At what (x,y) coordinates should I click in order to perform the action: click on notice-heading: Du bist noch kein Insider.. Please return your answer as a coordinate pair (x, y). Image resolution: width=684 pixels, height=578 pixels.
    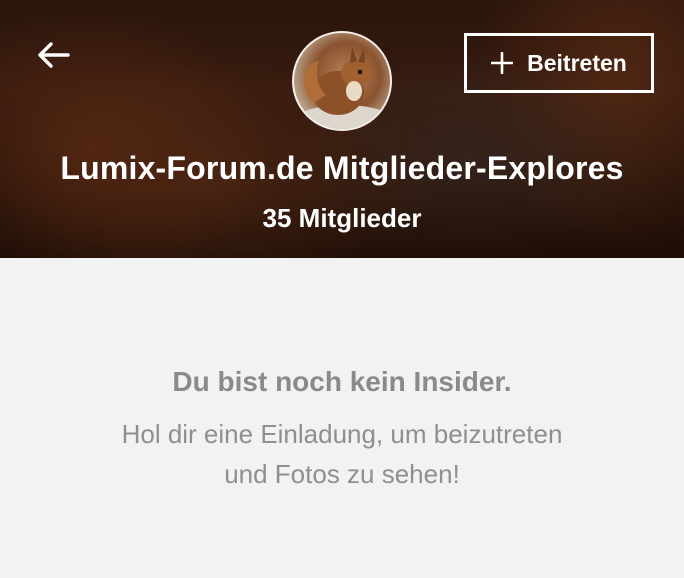
    Looking at the image, I should click on (342, 381).